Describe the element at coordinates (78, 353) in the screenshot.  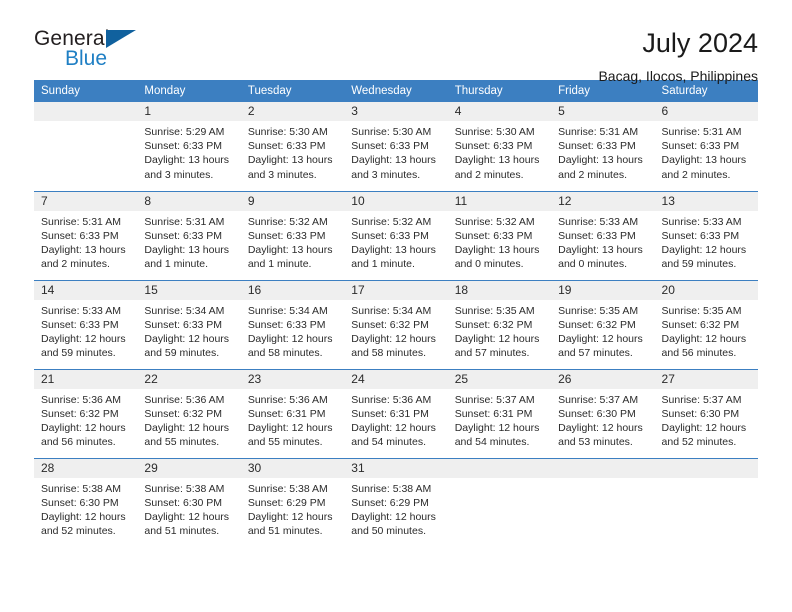
I see `daylight-text-line2: and 59 minutes.` at that location.